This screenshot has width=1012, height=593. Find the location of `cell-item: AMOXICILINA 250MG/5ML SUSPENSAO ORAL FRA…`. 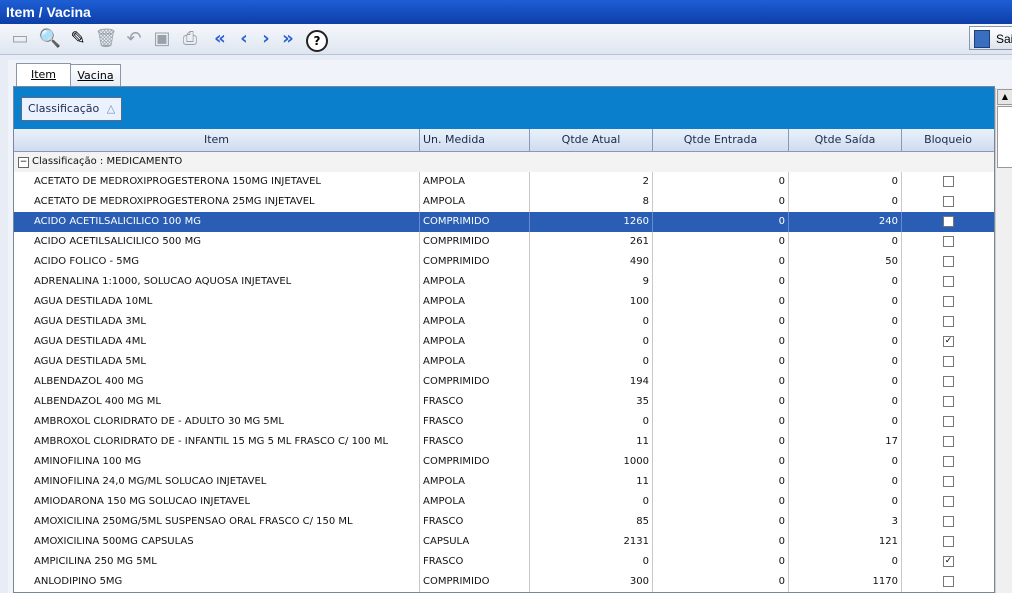

cell-item: AMOXICILINA 250MG/5ML SUSPENSAO ORAL FRA… is located at coordinates (225, 522).